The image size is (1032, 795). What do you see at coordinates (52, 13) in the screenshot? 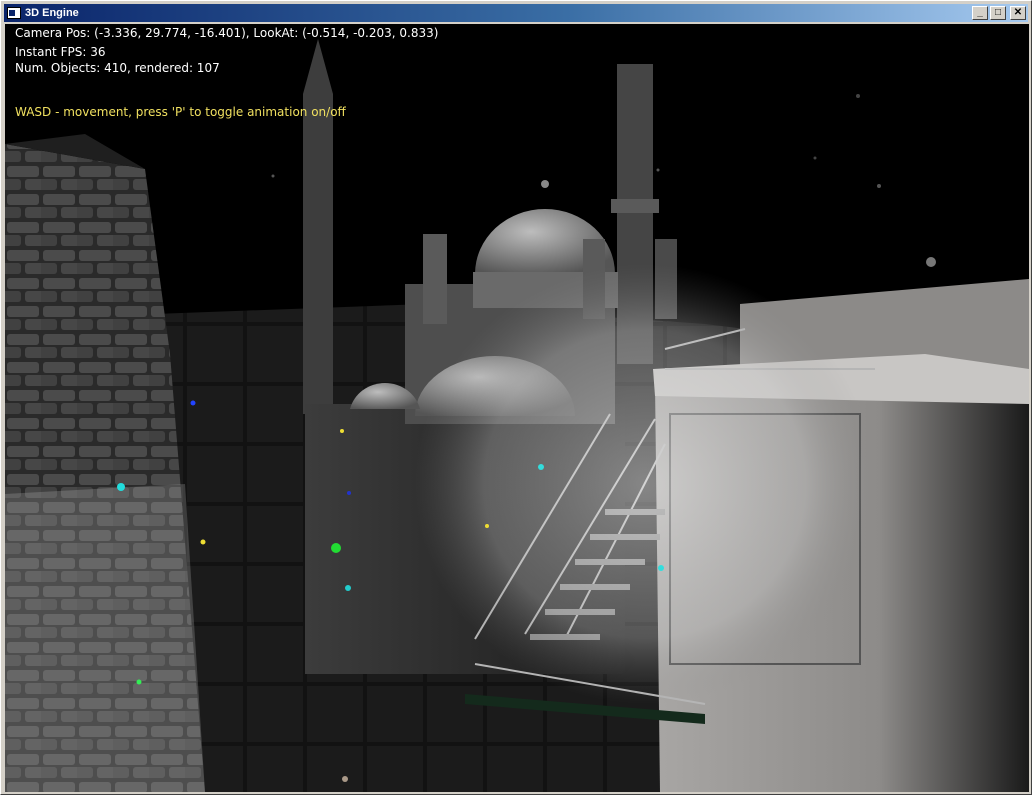
I see `window-title: 3D Engine` at bounding box center [52, 13].